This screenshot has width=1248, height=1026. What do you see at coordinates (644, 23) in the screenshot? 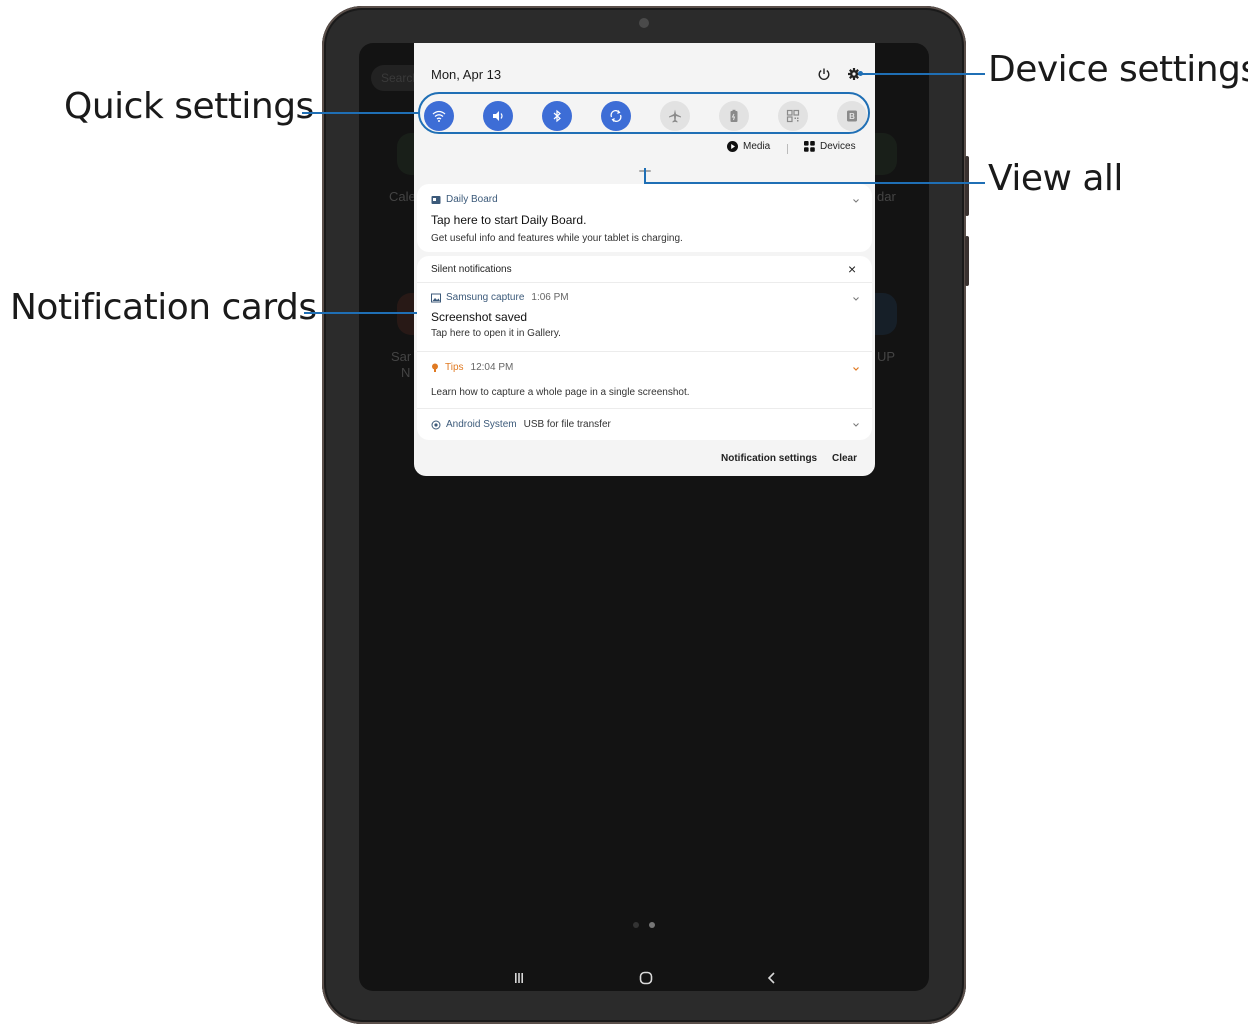
I see `front-camera` at bounding box center [644, 23].